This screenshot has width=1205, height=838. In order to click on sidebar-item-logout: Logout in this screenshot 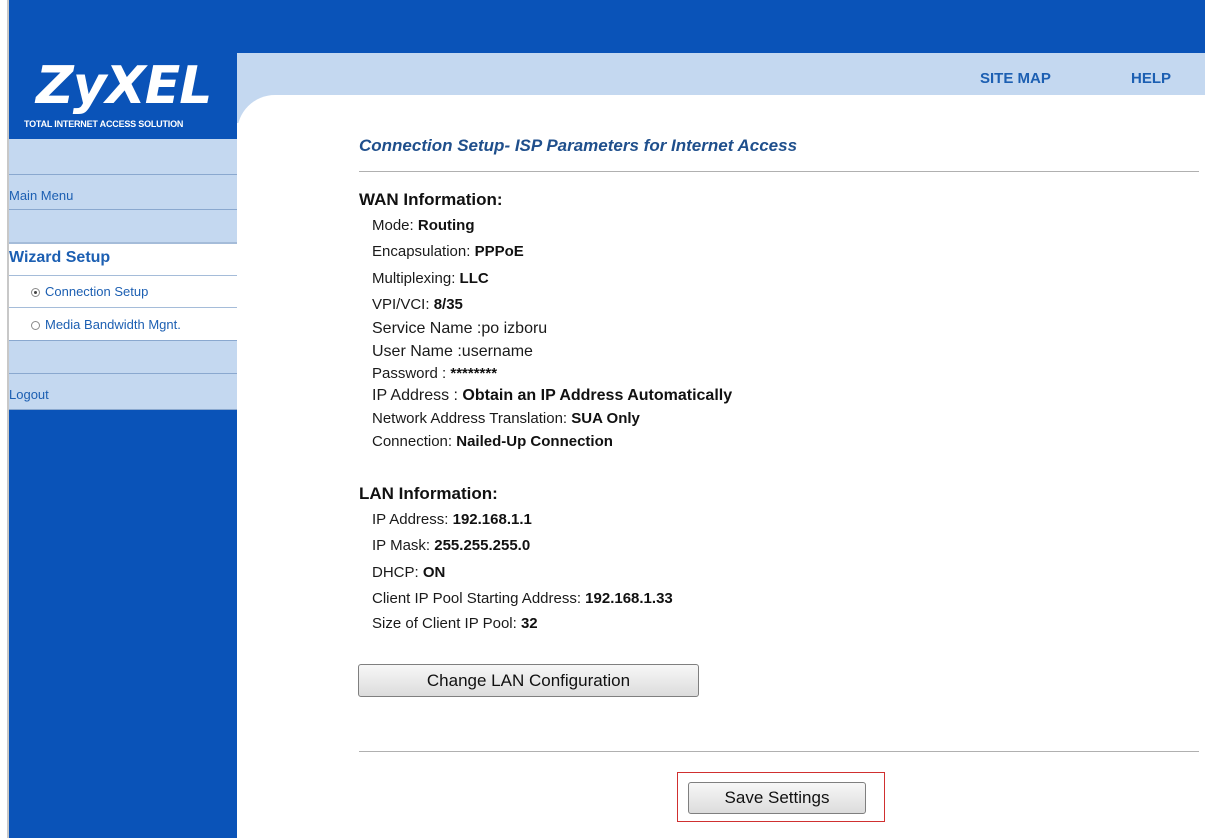, I will do `click(123, 391)`.